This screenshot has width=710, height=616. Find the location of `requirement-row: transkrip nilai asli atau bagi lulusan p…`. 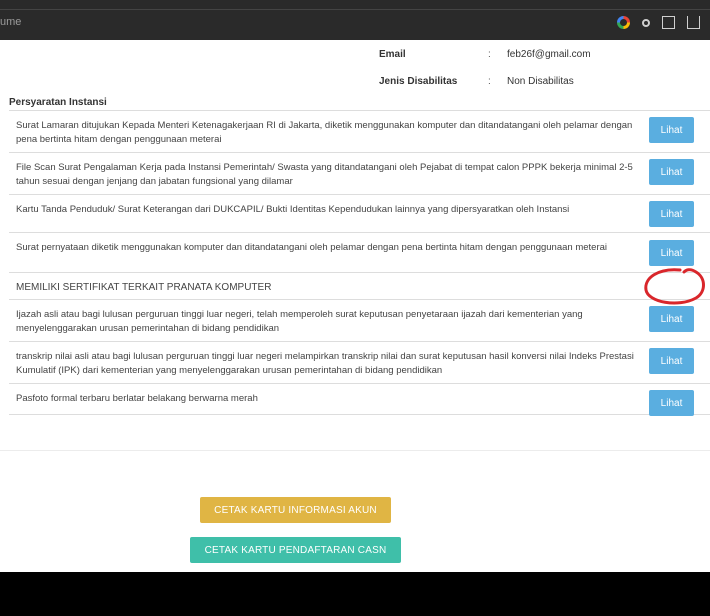

requirement-row: transkrip nilai asli atau bagi lulusan p… is located at coordinates (359, 362).